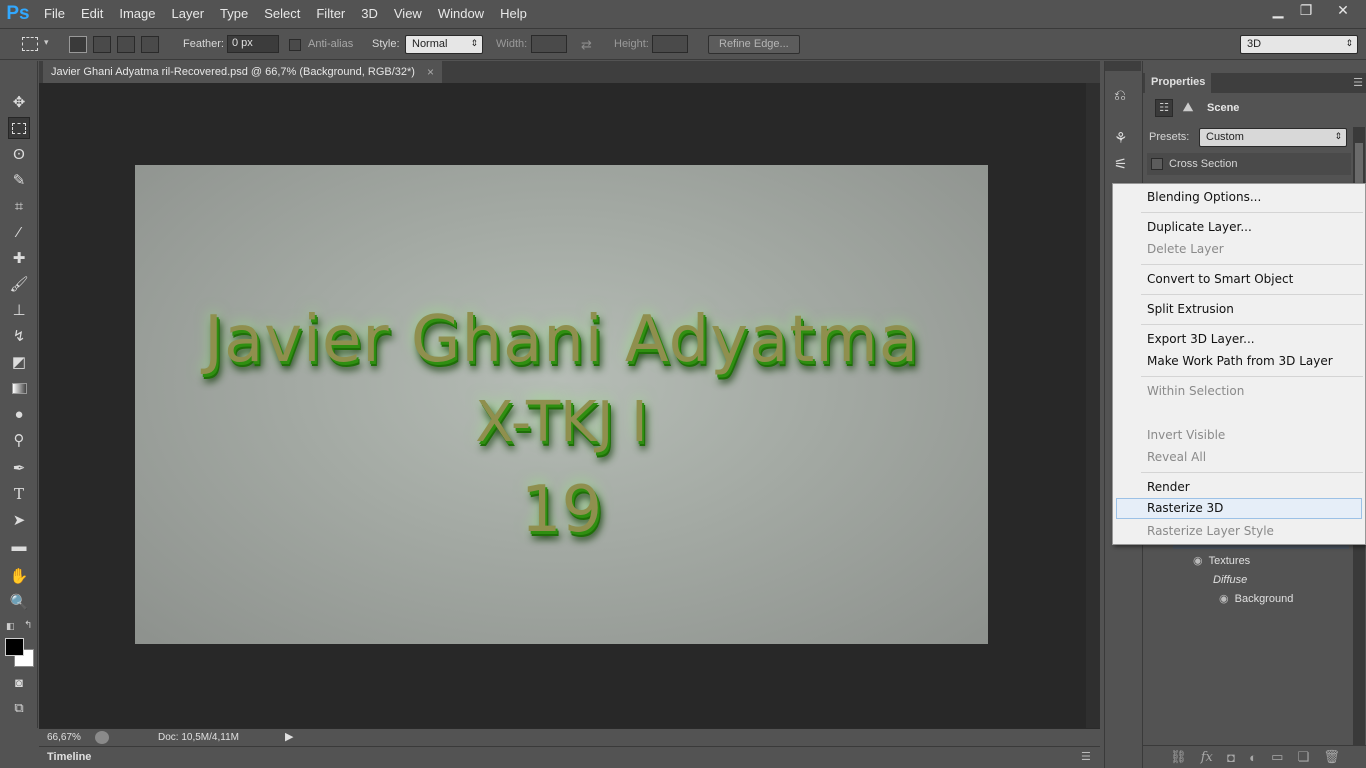 The height and width of the screenshot is (768, 1366). What do you see at coordinates (1359, 163) in the screenshot?
I see `scrollbar-thumb` at bounding box center [1359, 163].